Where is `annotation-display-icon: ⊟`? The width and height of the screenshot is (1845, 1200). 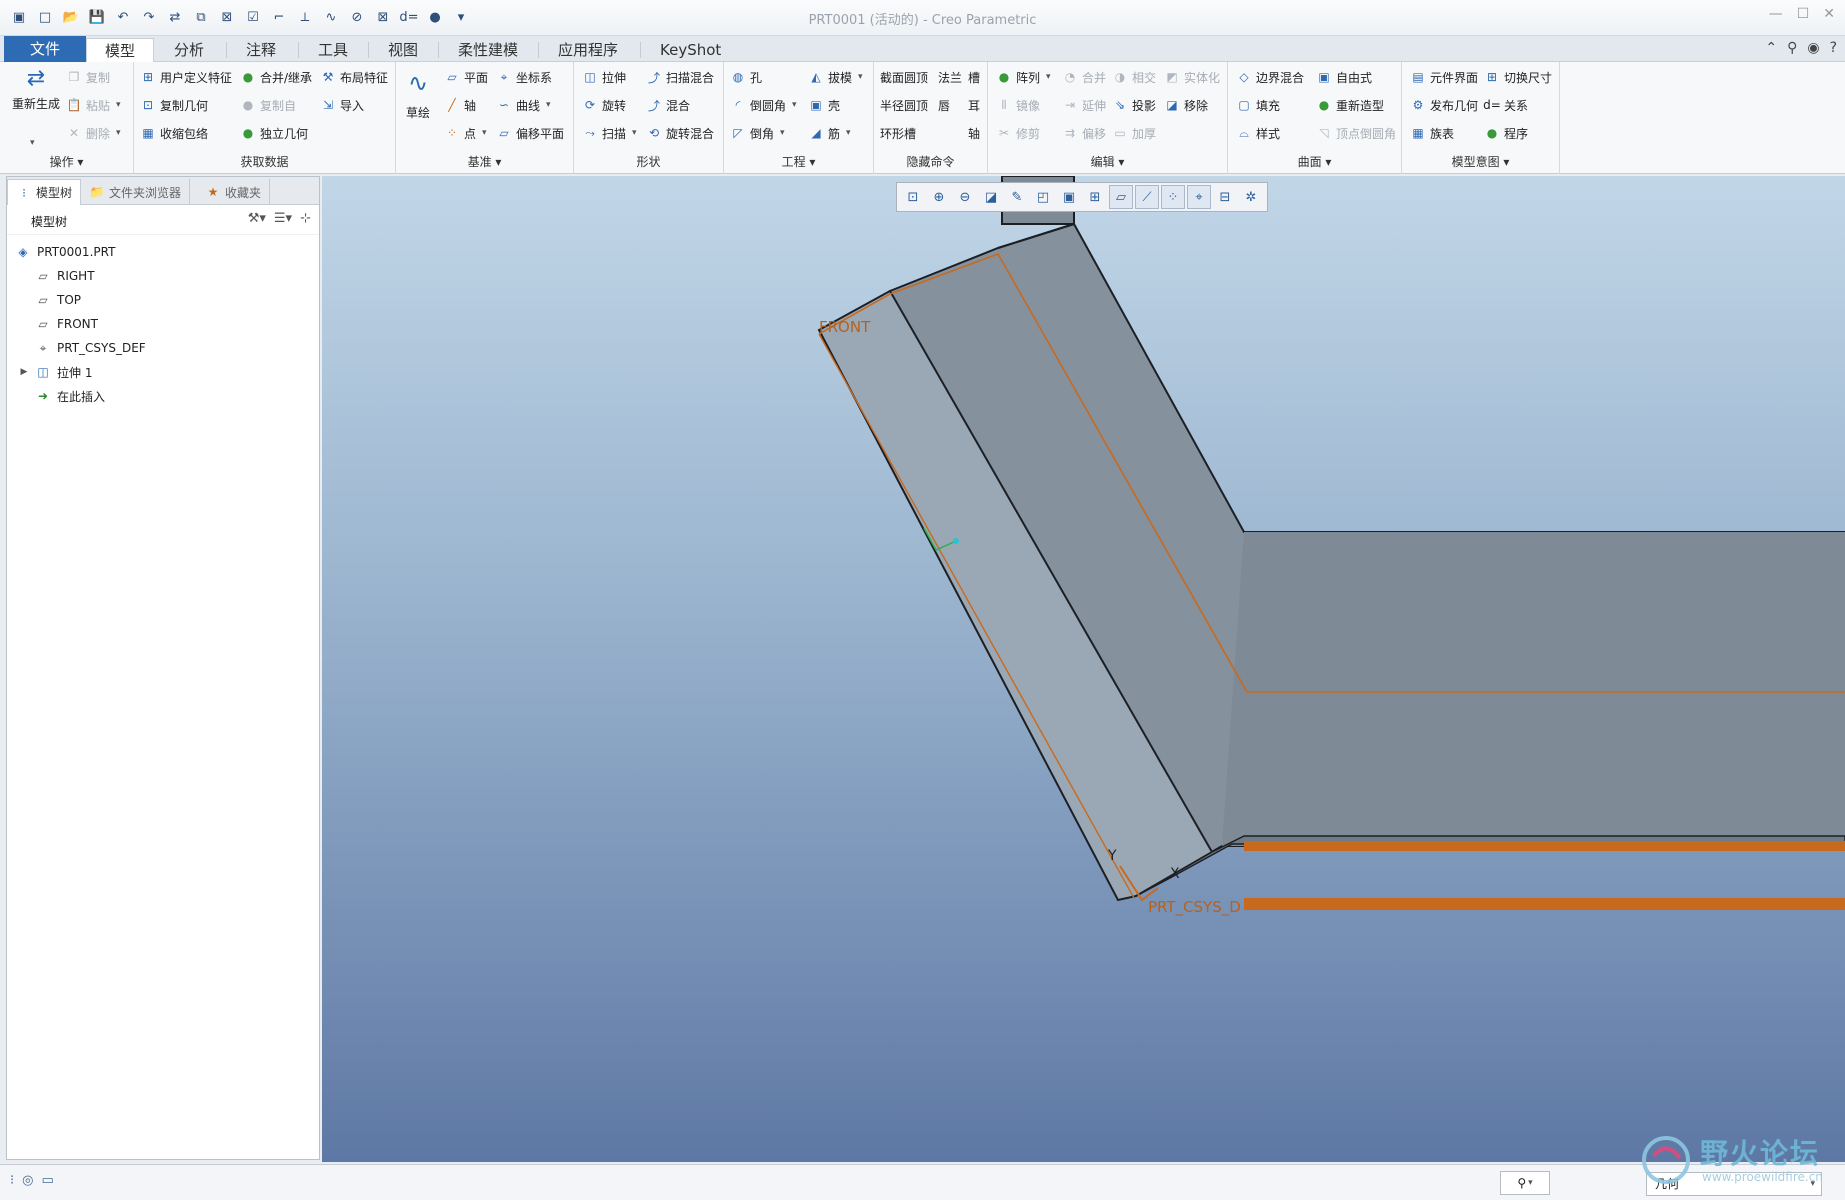 annotation-display-icon: ⊟ is located at coordinates (1225, 197).